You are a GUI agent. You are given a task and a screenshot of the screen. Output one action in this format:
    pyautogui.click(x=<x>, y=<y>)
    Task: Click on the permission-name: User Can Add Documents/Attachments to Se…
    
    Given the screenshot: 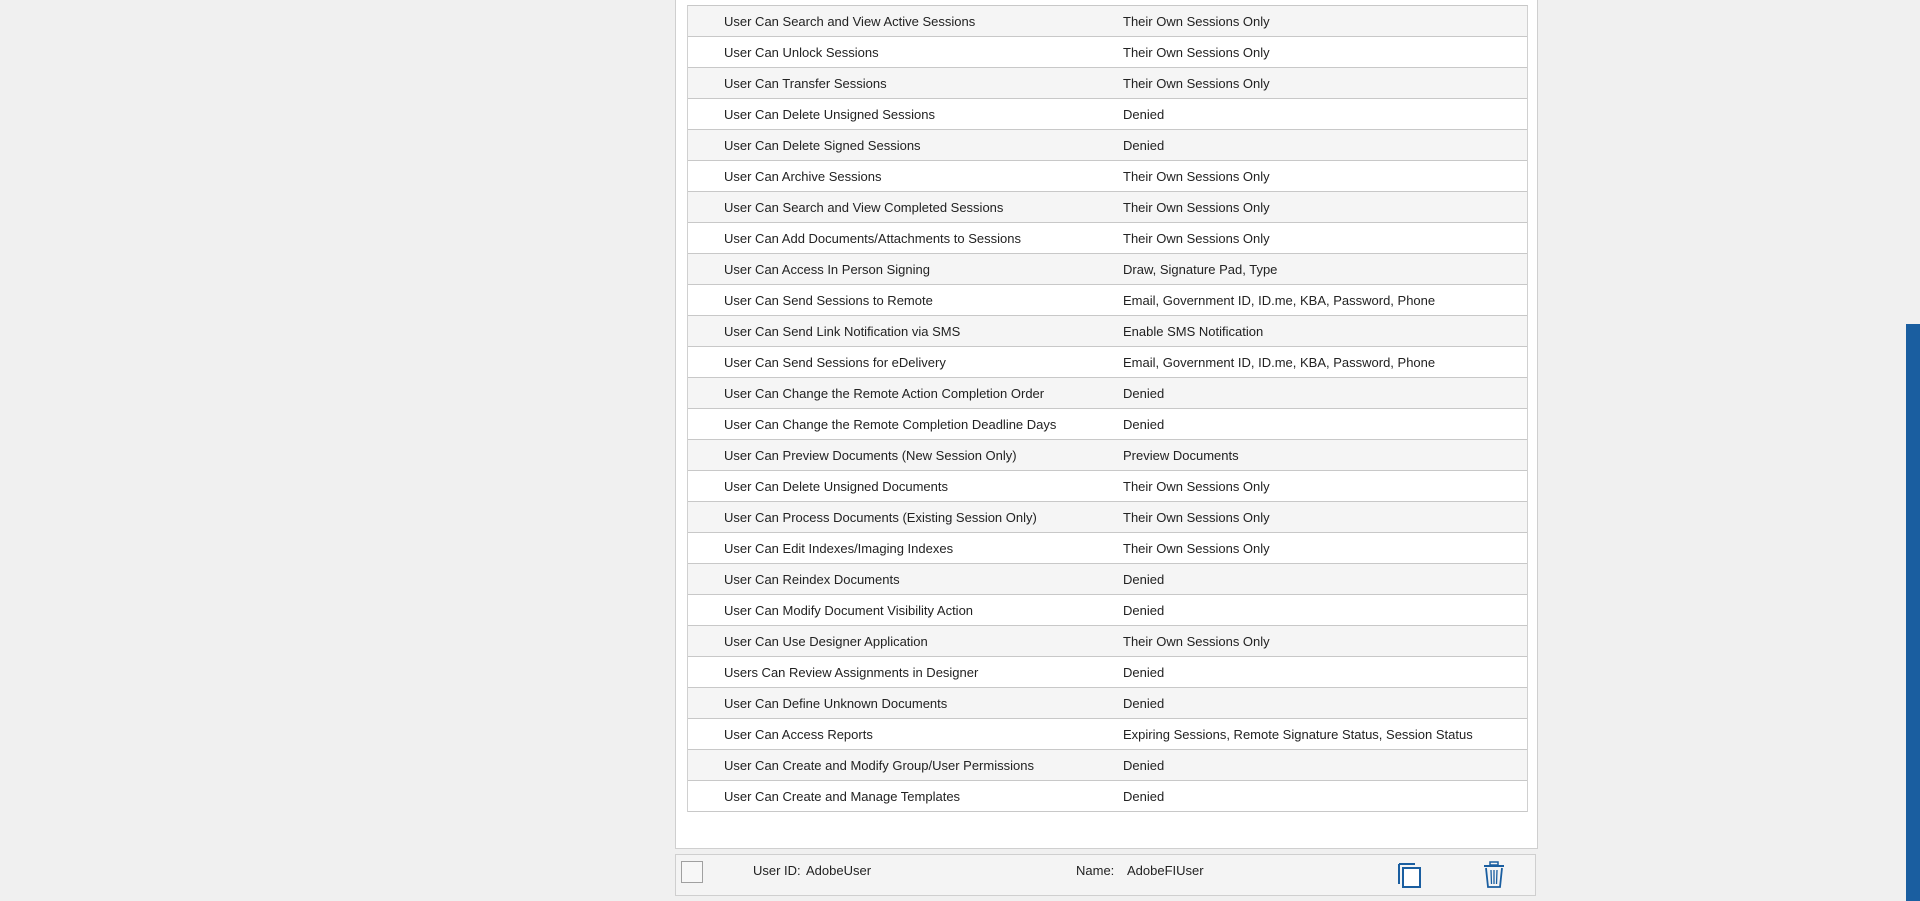 What is the action you would take?
    pyautogui.click(x=872, y=238)
    